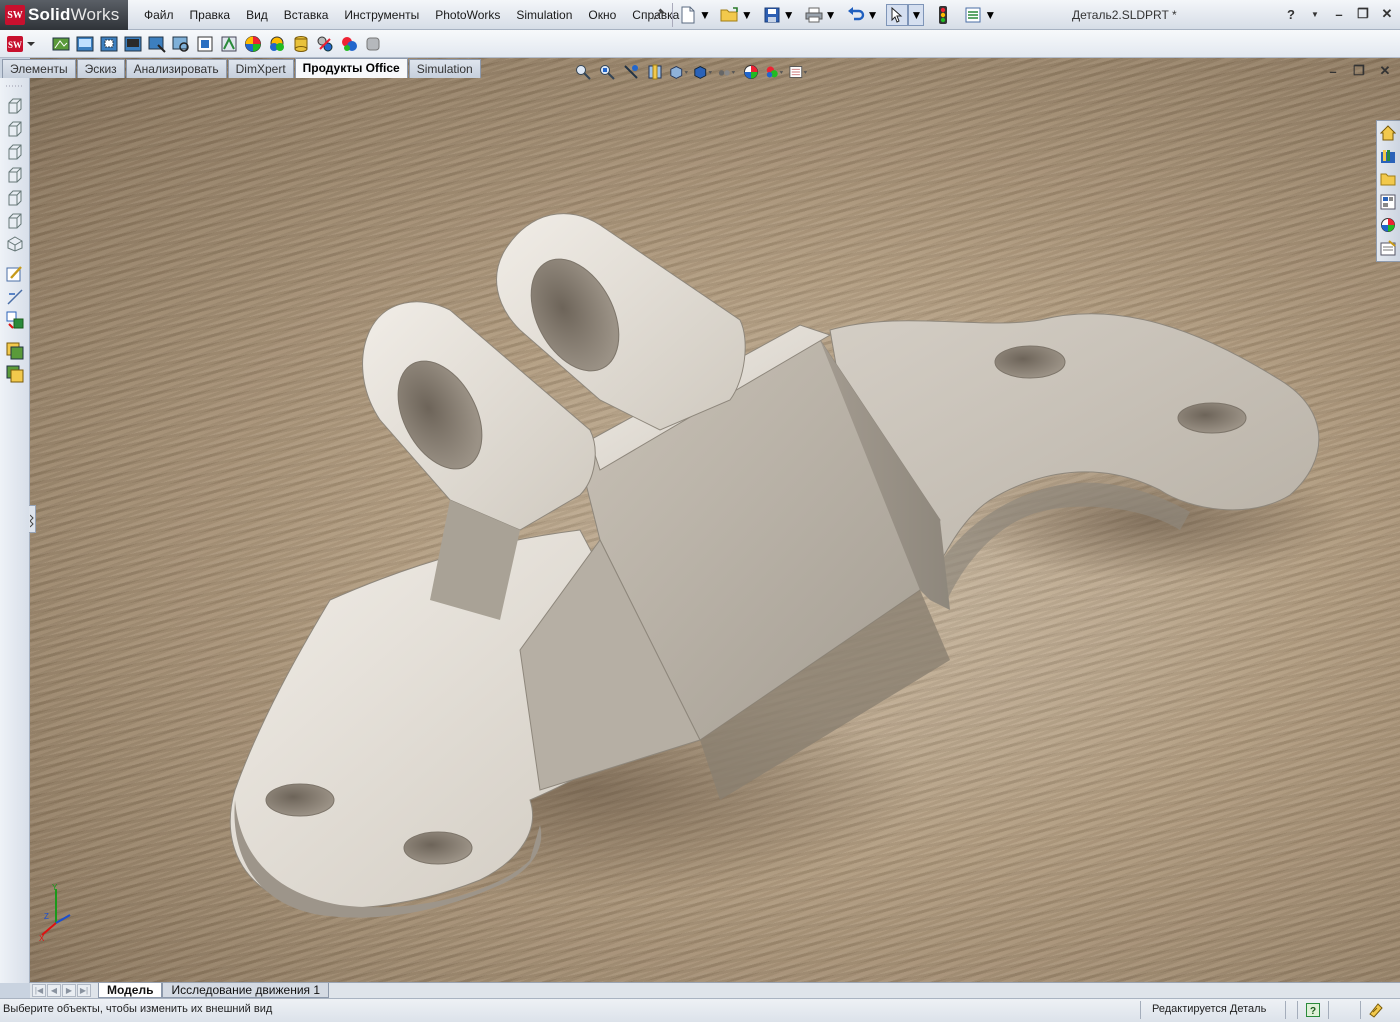 The image size is (1400, 1022). I want to click on smart-dimension-icon, so click(15, 297).